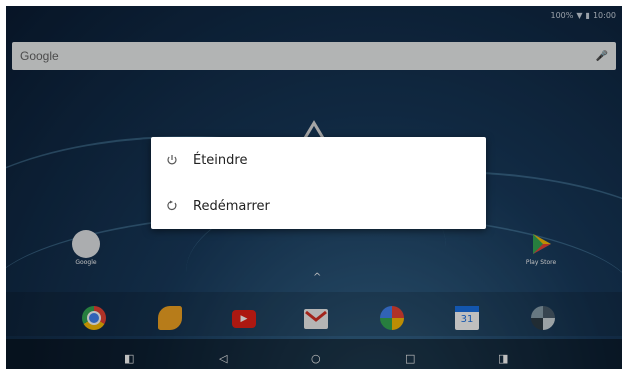  Describe the element at coordinates (318, 206) in the screenshot. I see `restart-button: Redémarrer` at that location.